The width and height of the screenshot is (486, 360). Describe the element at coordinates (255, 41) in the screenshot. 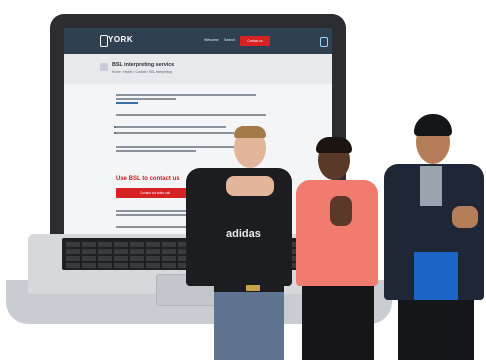

I see `nav-contact-button: Contact us` at that location.